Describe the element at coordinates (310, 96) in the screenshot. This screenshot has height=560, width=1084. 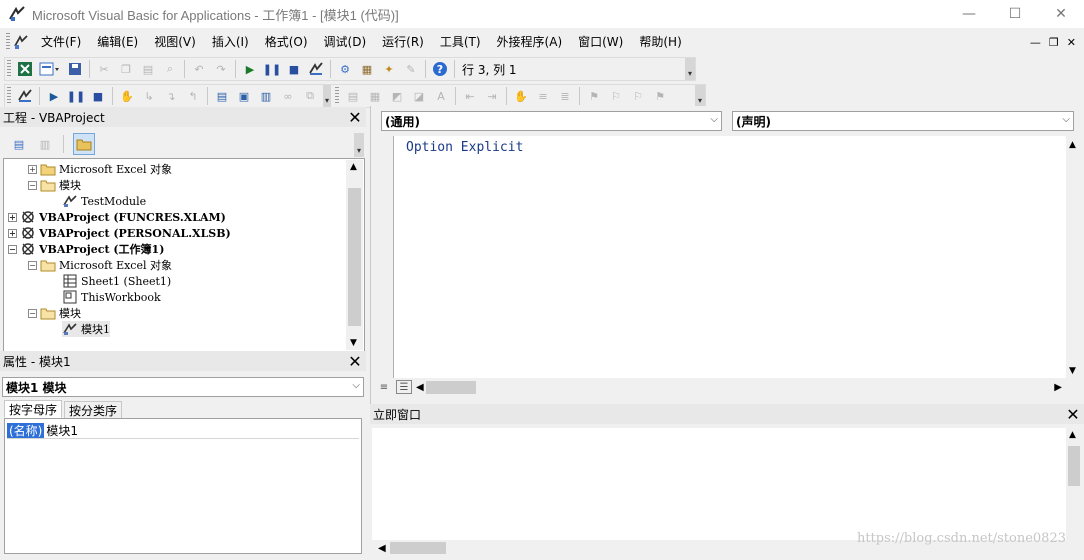
I see `call-stack-icon: ⧉` at that location.